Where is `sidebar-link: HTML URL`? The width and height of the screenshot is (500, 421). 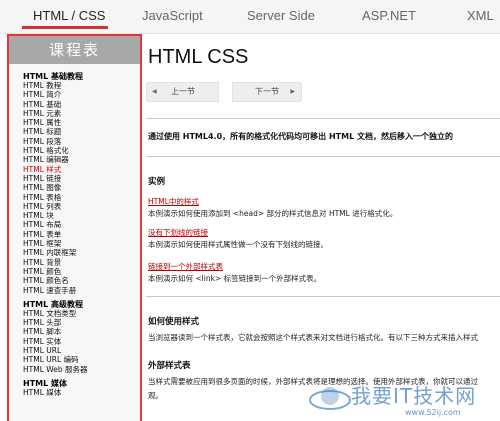 sidebar-link: HTML URL is located at coordinates (81, 350).